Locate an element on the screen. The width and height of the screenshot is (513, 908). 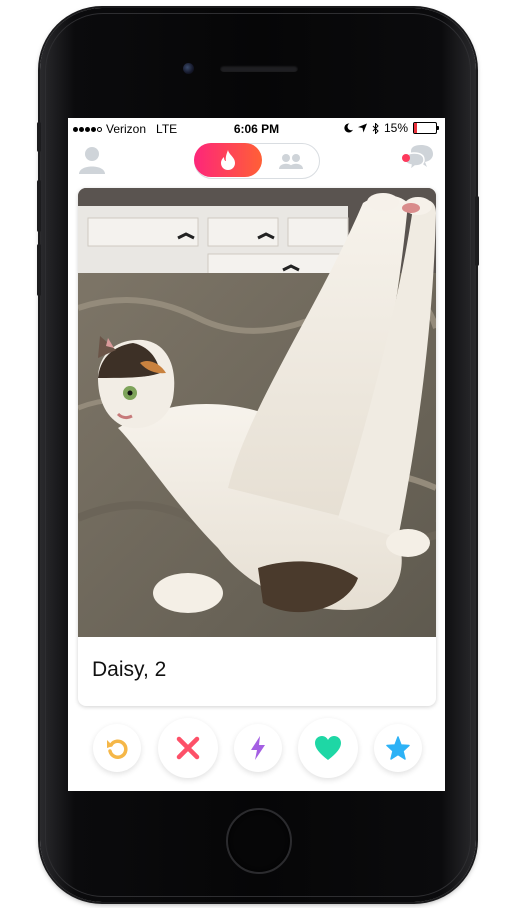
boost-button is located at coordinates (258, 748).